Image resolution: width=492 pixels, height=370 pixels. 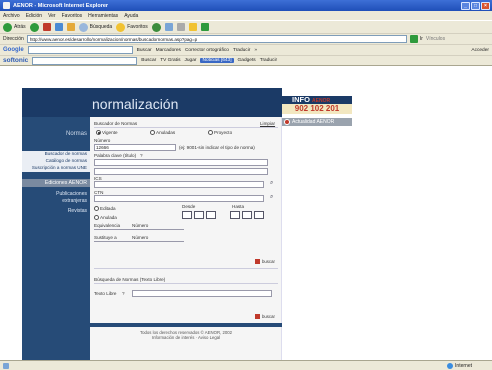 What do you see at coordinates (162, 133) in the screenshot?
I see `radio-anuladas: Anuladas` at bounding box center [162, 133].